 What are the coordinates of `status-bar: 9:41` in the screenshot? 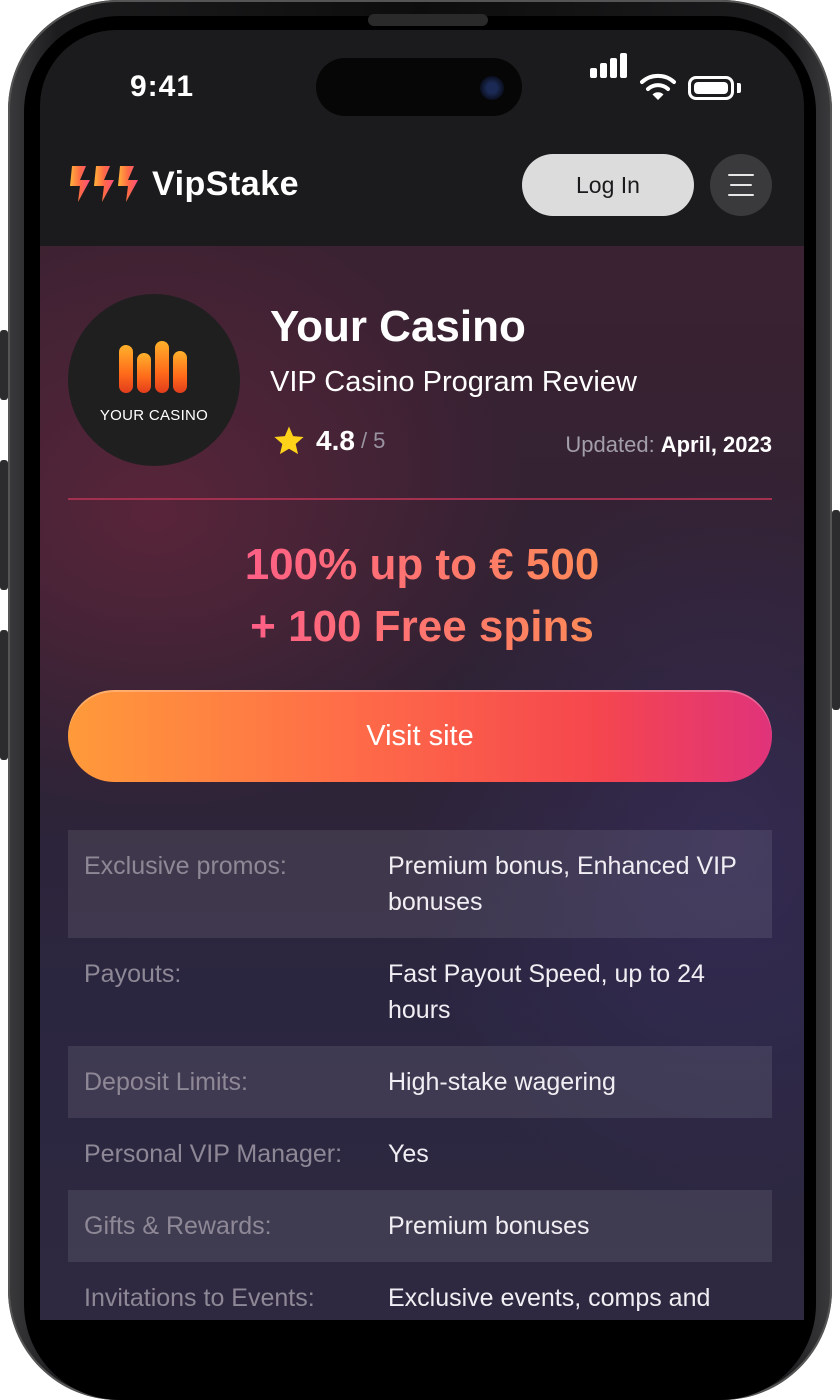 It's located at (422, 85).